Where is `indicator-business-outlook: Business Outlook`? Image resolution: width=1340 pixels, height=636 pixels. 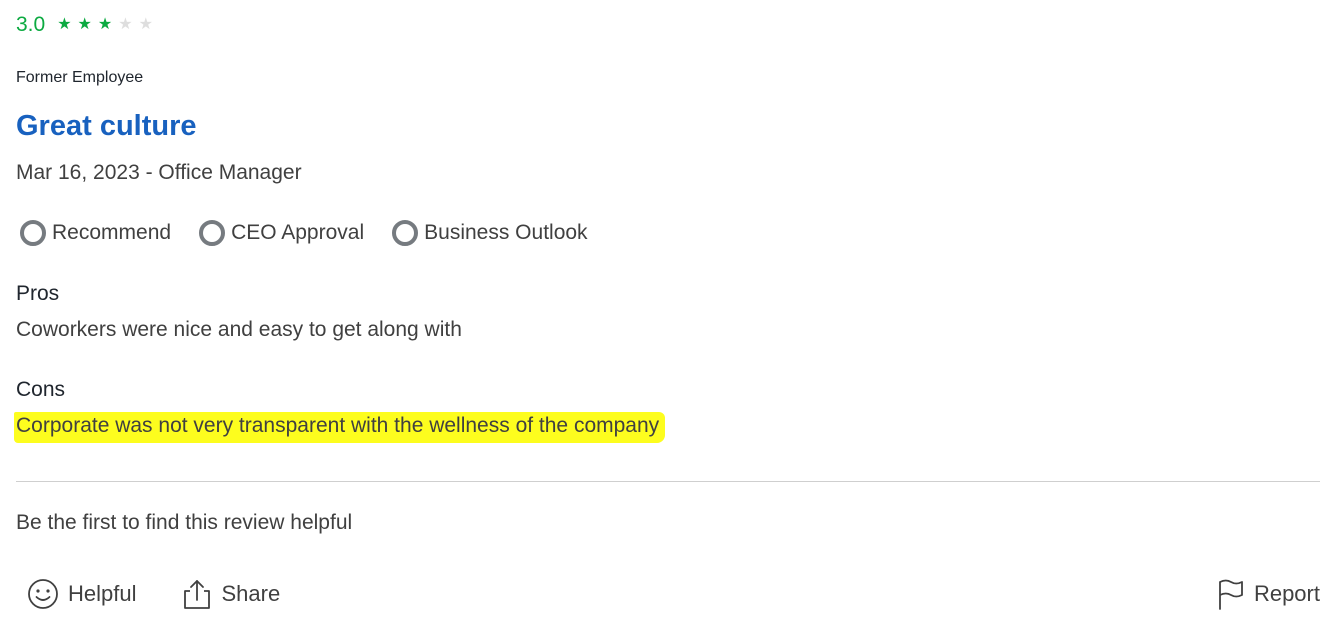 indicator-business-outlook: Business Outlook is located at coordinates (490, 233).